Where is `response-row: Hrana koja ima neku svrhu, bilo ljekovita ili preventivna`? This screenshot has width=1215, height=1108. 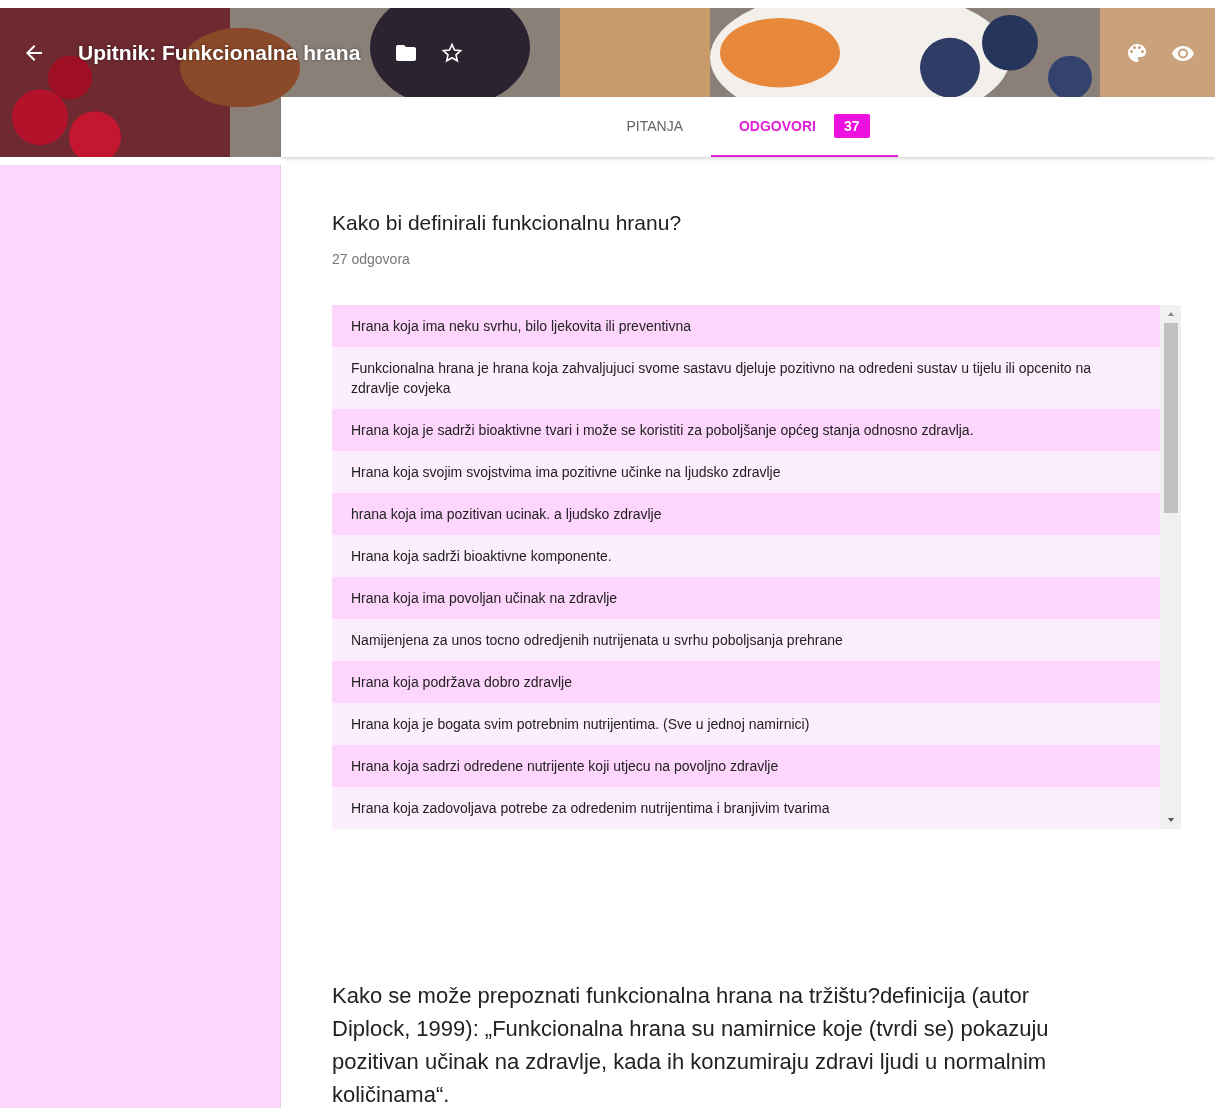
response-row: Hrana koja ima neku svrhu, bilo ljekovita ili preventivna is located at coordinates (746, 326).